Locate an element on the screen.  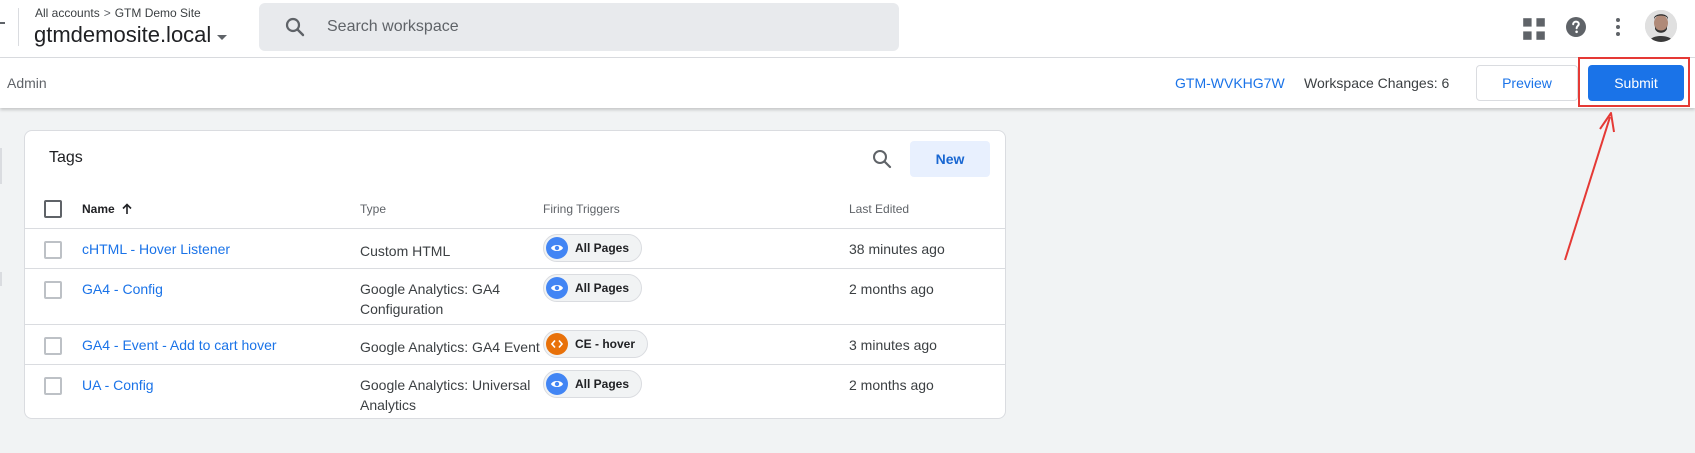
user-avatar is located at coordinates (1661, 26).